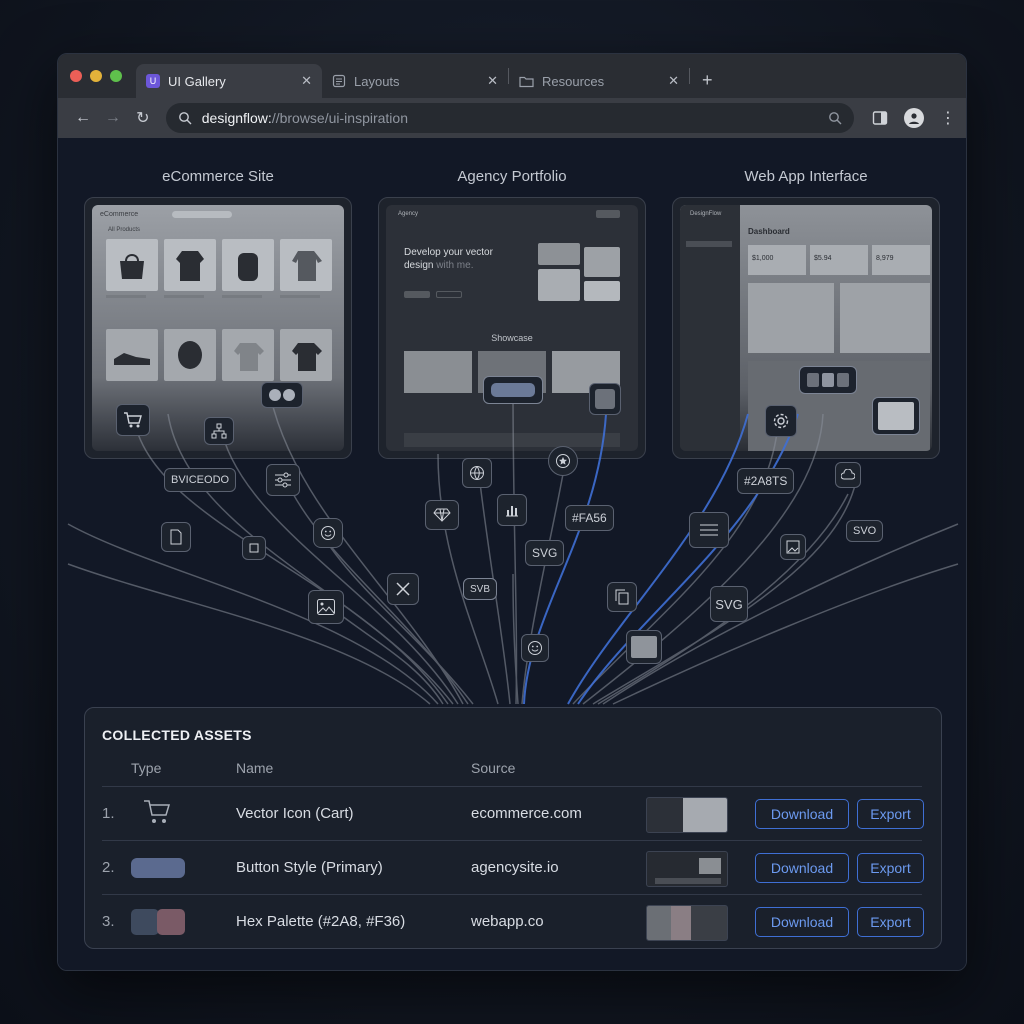  I want to click on asset-source: agencysite.io, so click(515, 867).